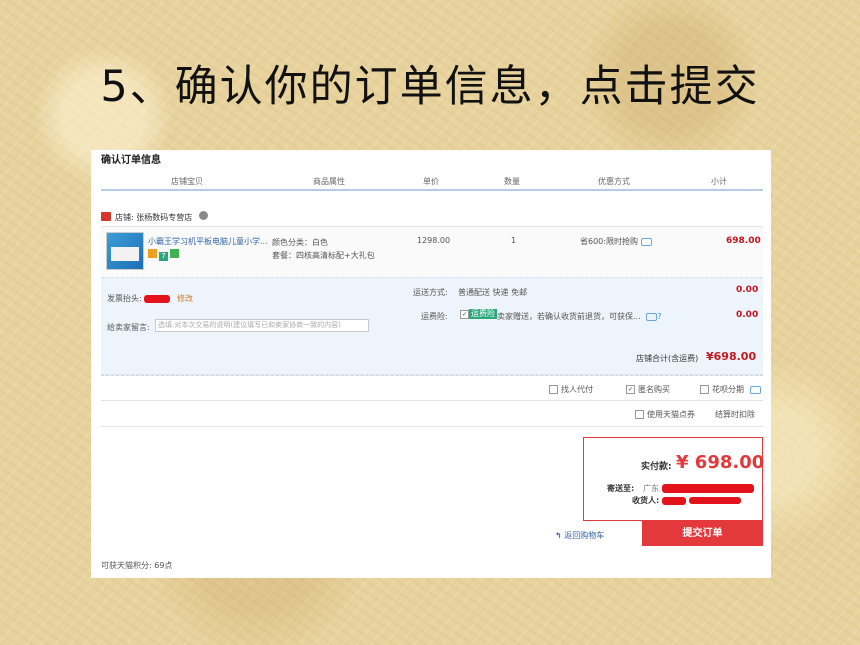 The height and width of the screenshot is (645, 860). What do you see at coordinates (704, 389) in the screenshot?
I see `huabei-checkbox` at bounding box center [704, 389].